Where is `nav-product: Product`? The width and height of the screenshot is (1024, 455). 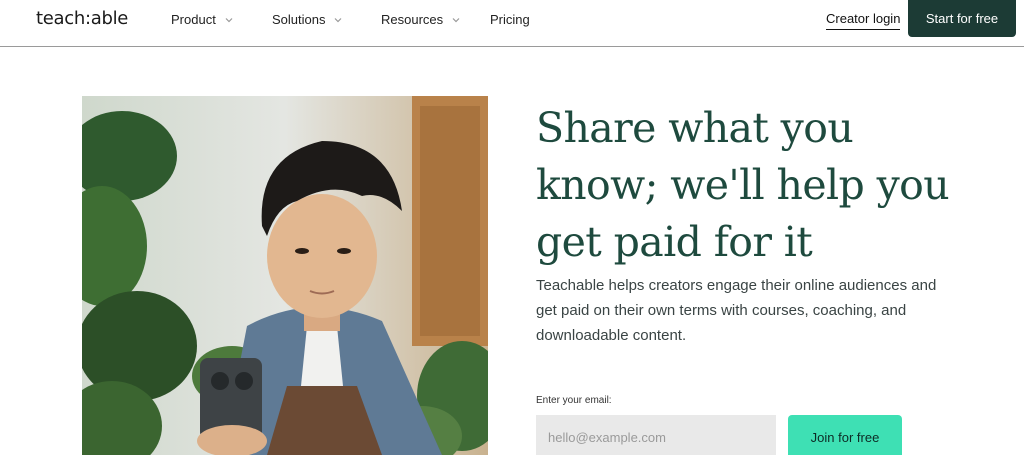
nav-product: Product is located at coordinates (202, 19).